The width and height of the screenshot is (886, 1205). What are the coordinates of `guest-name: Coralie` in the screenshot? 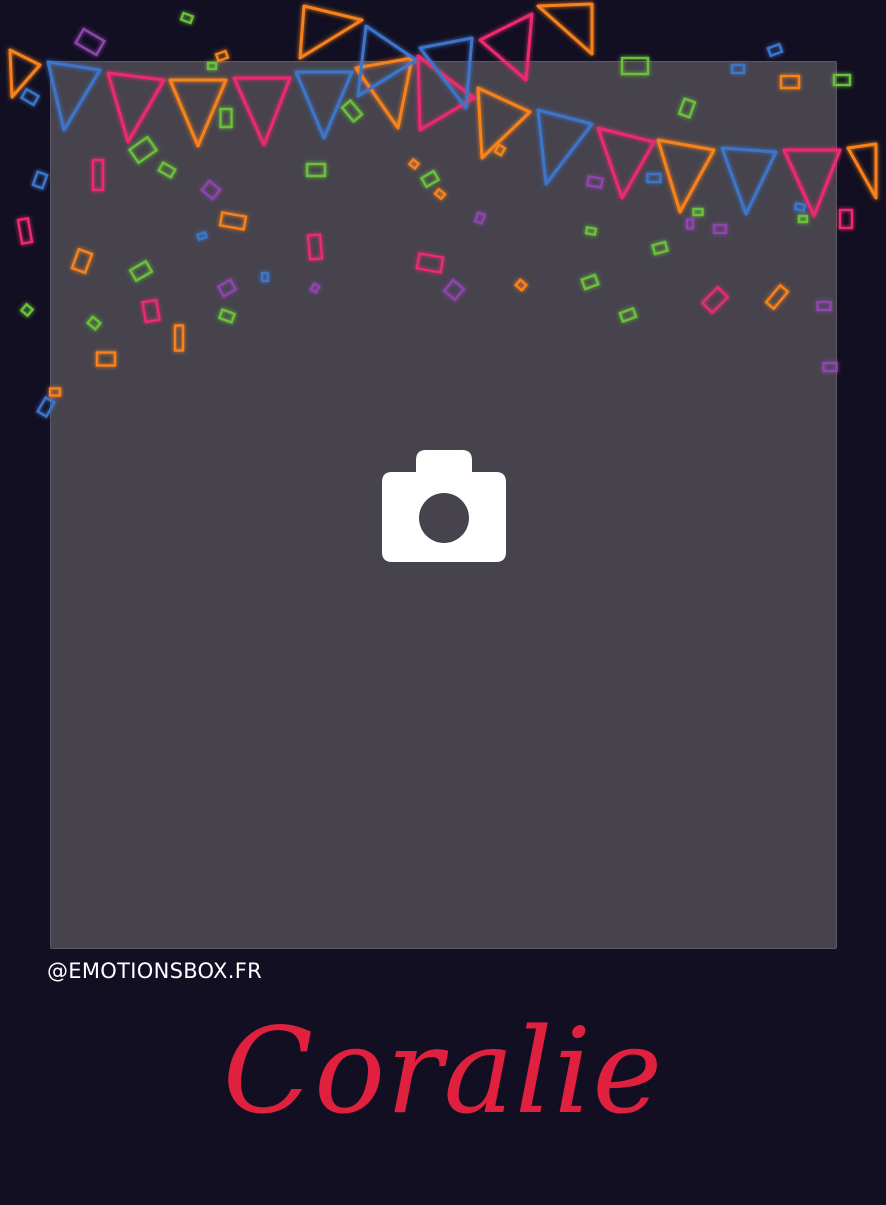 It's located at (443, 1071).